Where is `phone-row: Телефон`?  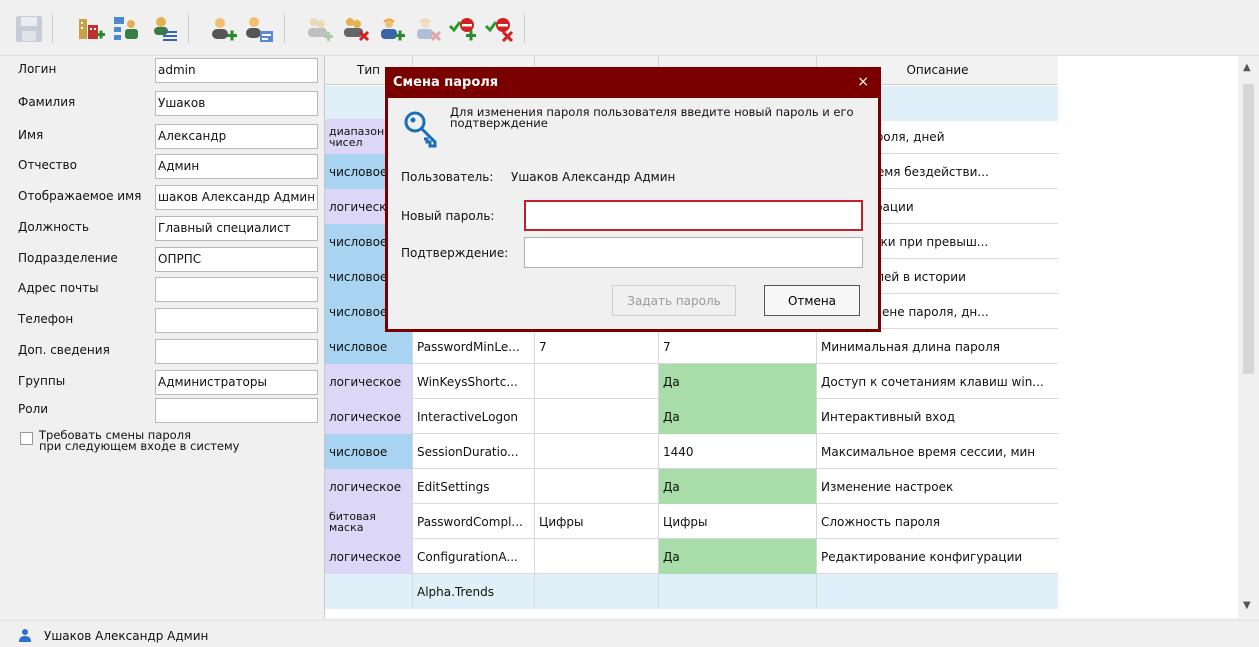
phone-row: Телефон is located at coordinates (161, 320).